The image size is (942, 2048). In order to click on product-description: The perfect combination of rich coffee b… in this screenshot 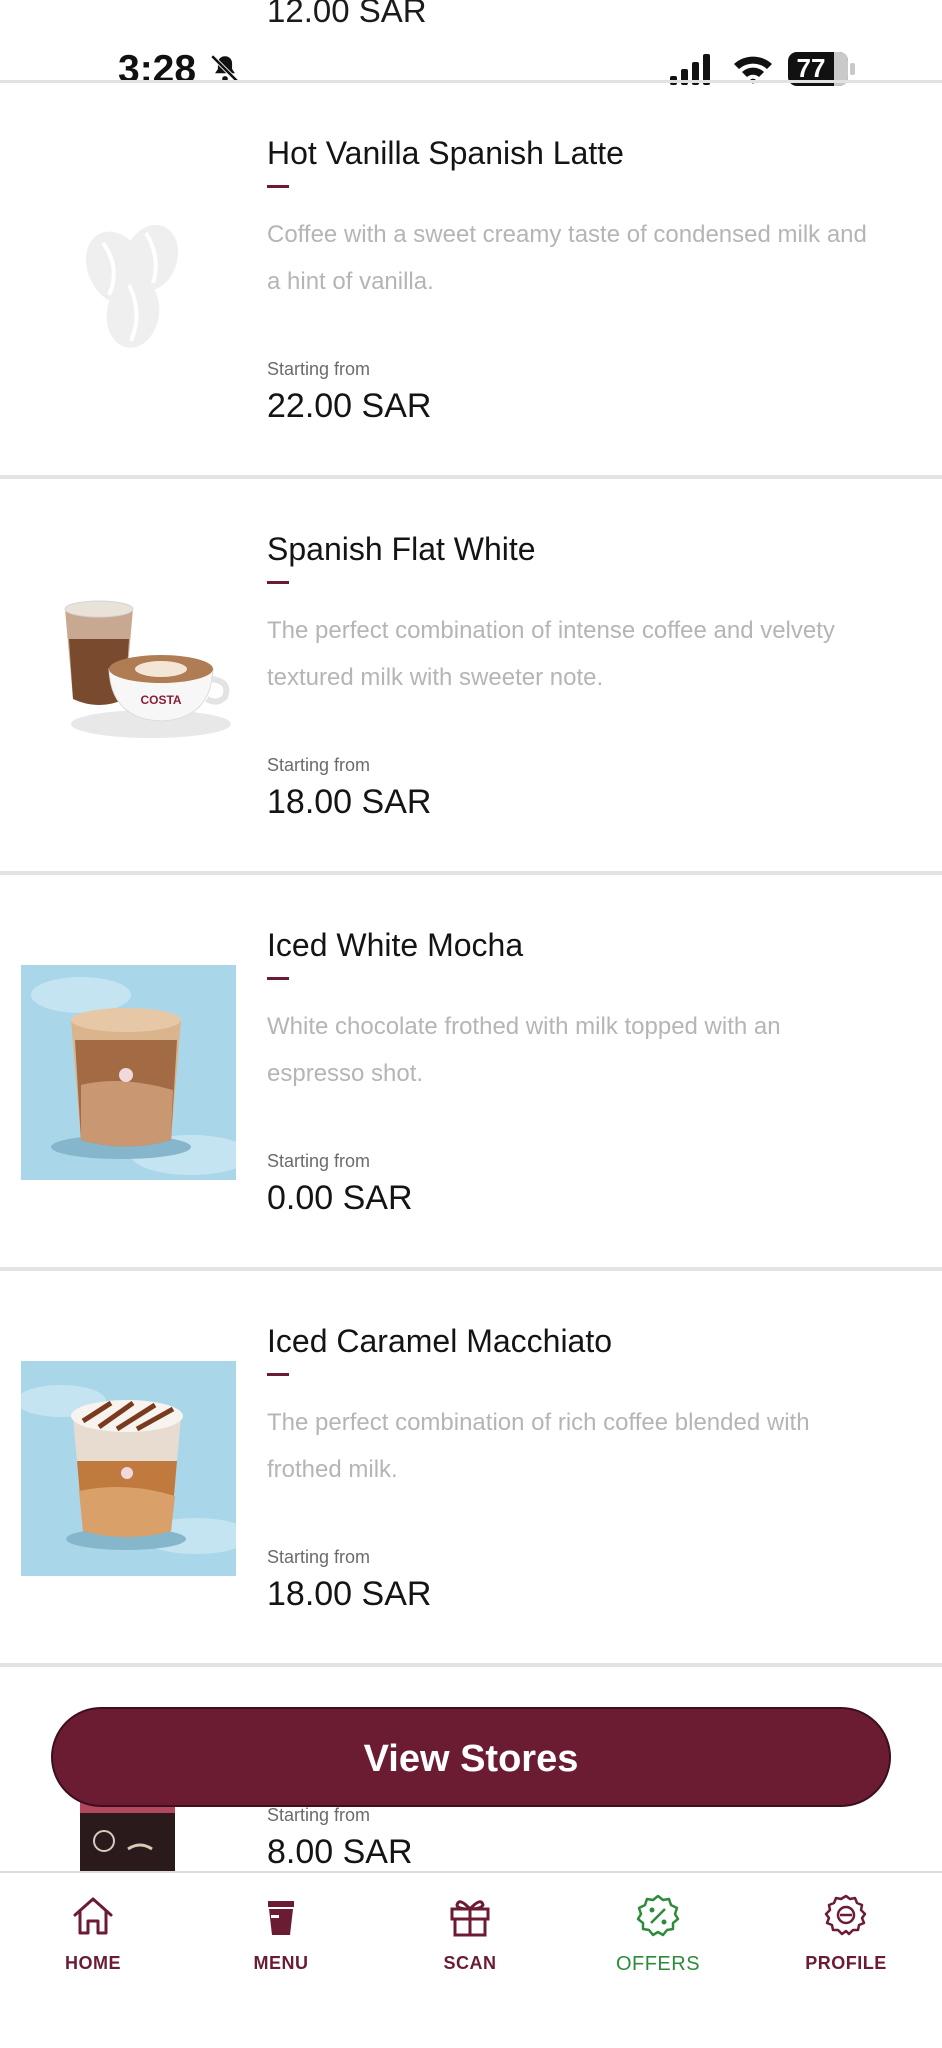, I will do `click(538, 1446)`.